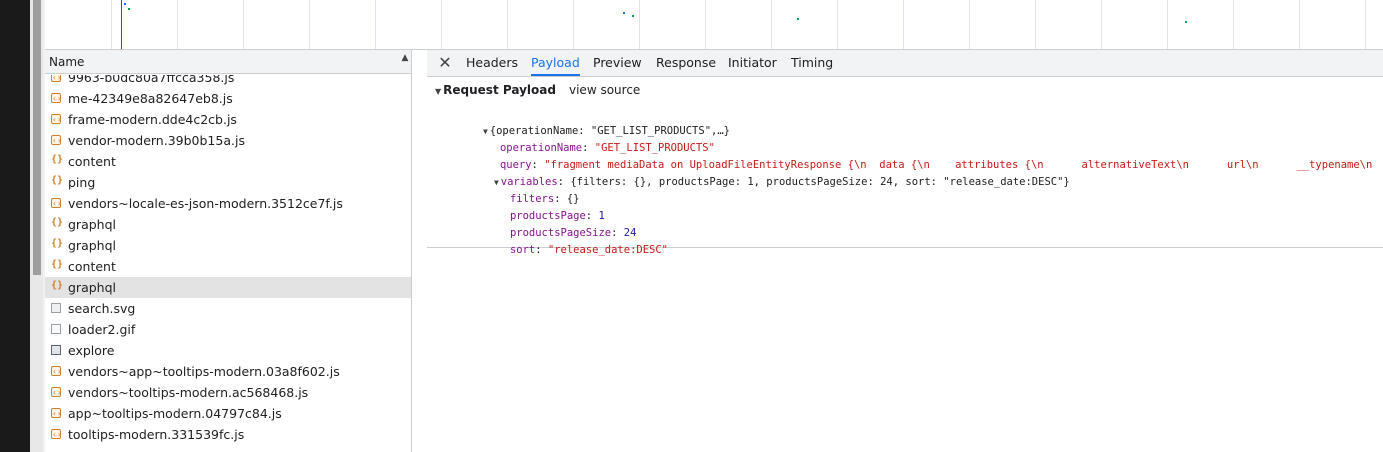 The image size is (1383, 452). What do you see at coordinates (604, 90) in the screenshot?
I see `view-source-link: view source` at bounding box center [604, 90].